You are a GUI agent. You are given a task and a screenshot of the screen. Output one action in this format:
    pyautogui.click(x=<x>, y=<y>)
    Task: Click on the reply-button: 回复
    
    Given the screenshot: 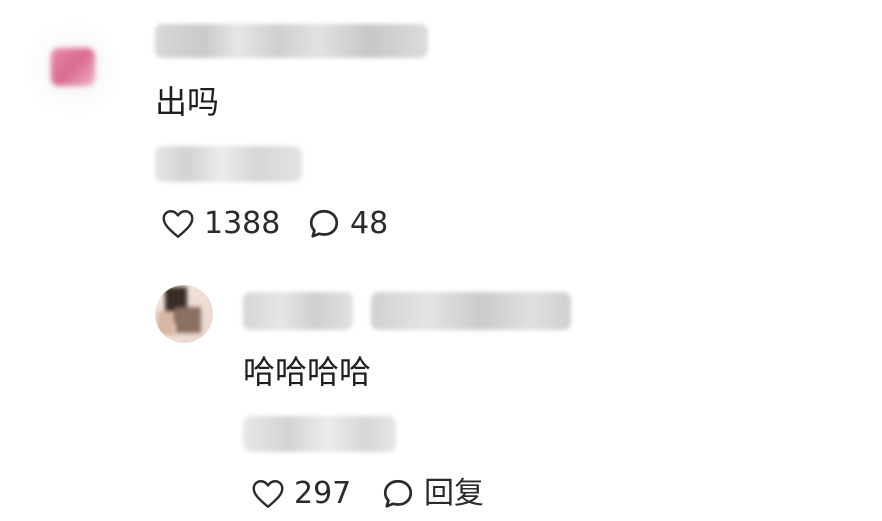 What is the action you would take?
    pyautogui.click(x=432, y=494)
    